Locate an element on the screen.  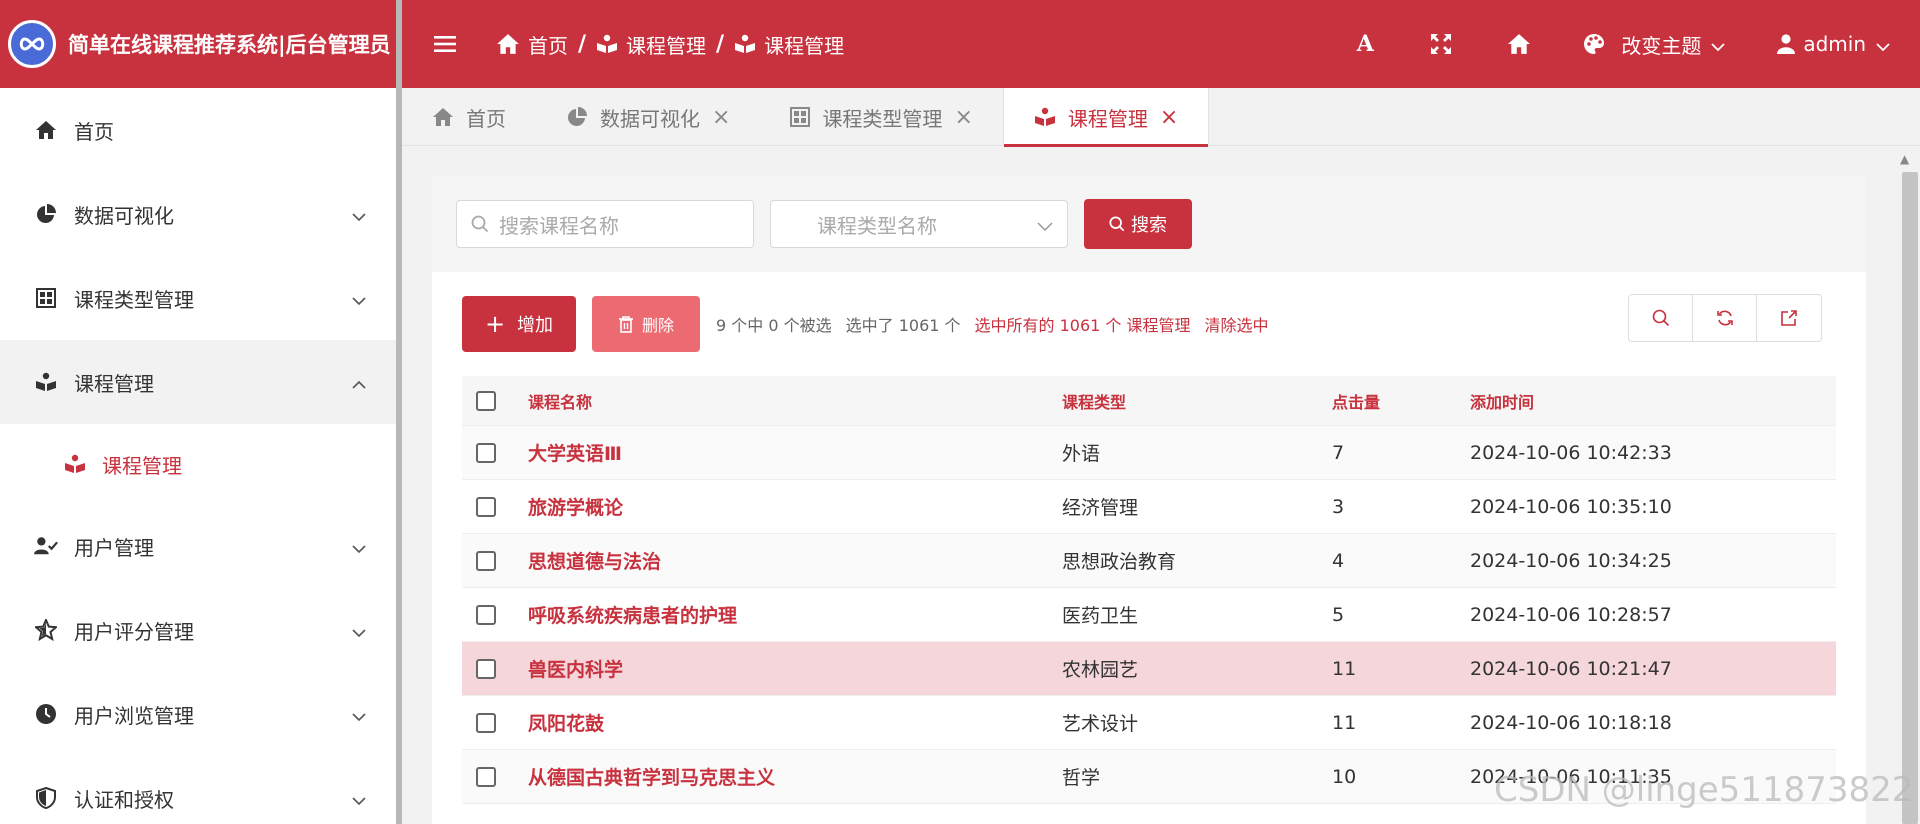
course-name-link: 从德国古典哲学到马克思主义 is located at coordinates (795, 776).